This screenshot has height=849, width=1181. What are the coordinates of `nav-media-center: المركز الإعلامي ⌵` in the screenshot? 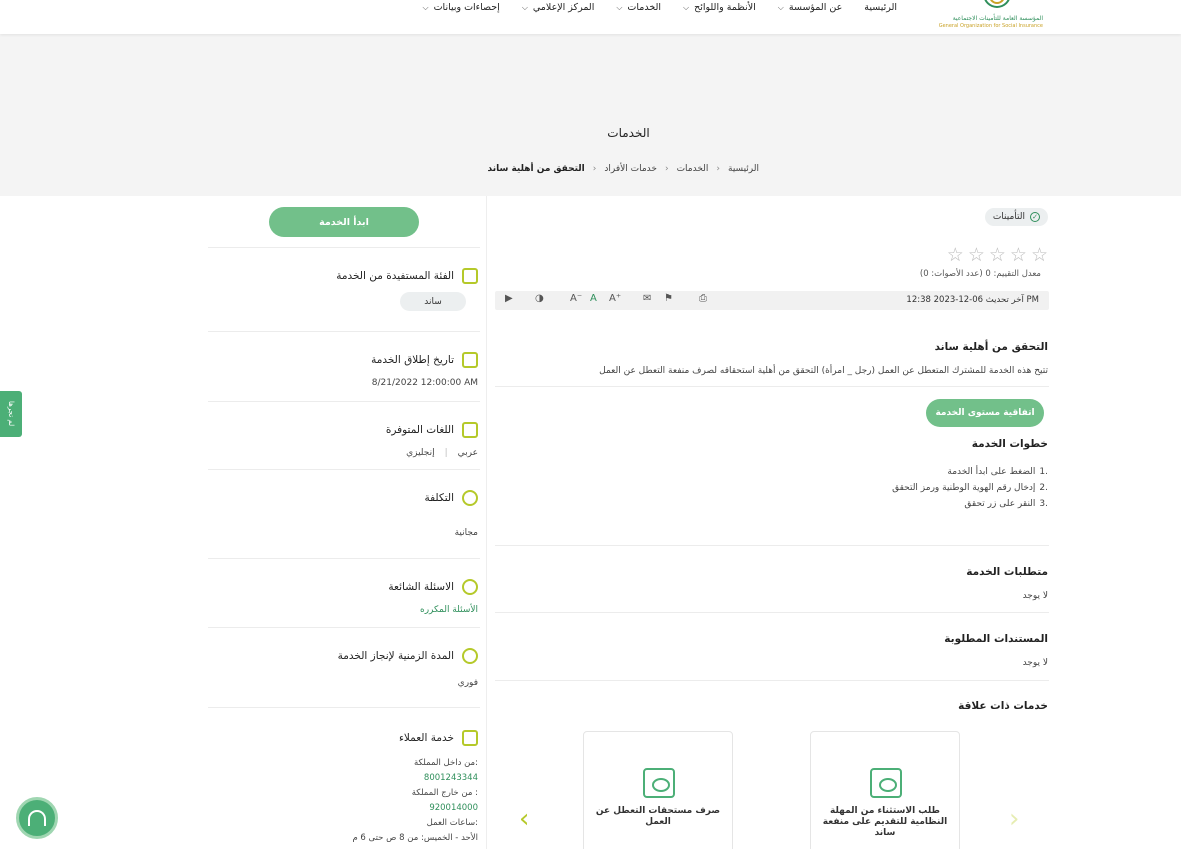 It's located at (558, 7).